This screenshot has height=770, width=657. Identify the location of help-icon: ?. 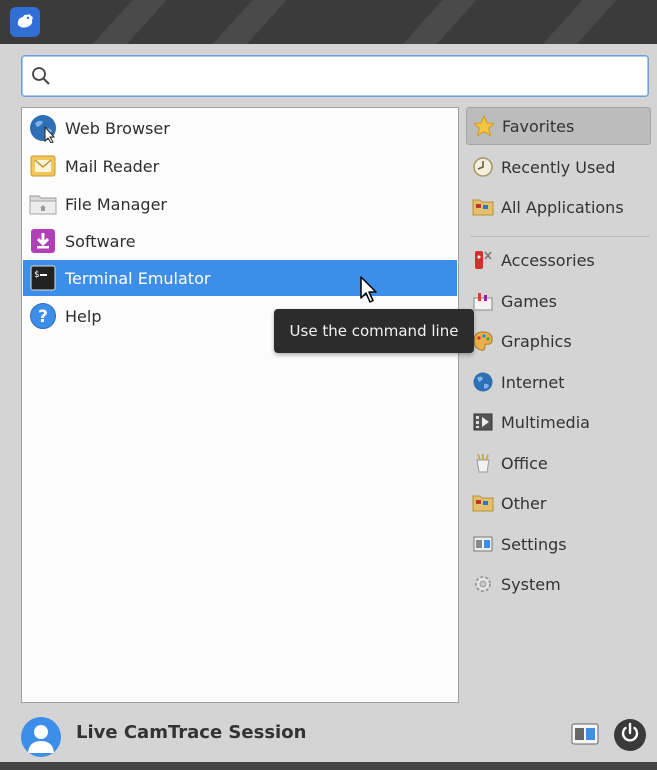
(43, 316).